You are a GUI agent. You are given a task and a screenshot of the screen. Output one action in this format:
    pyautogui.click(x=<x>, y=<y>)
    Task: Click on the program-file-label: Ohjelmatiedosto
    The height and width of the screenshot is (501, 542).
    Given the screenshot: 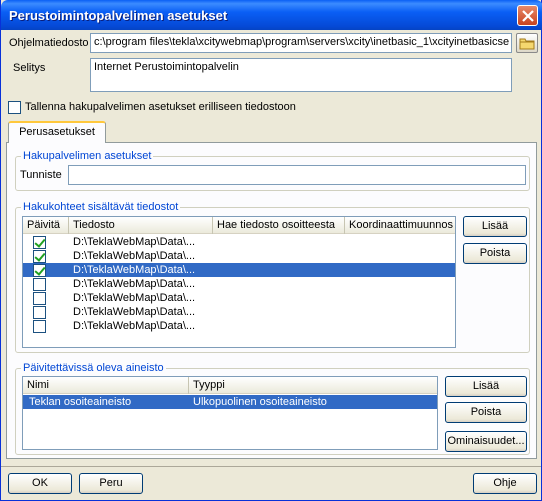 What is the action you would take?
    pyautogui.click(x=49, y=43)
    